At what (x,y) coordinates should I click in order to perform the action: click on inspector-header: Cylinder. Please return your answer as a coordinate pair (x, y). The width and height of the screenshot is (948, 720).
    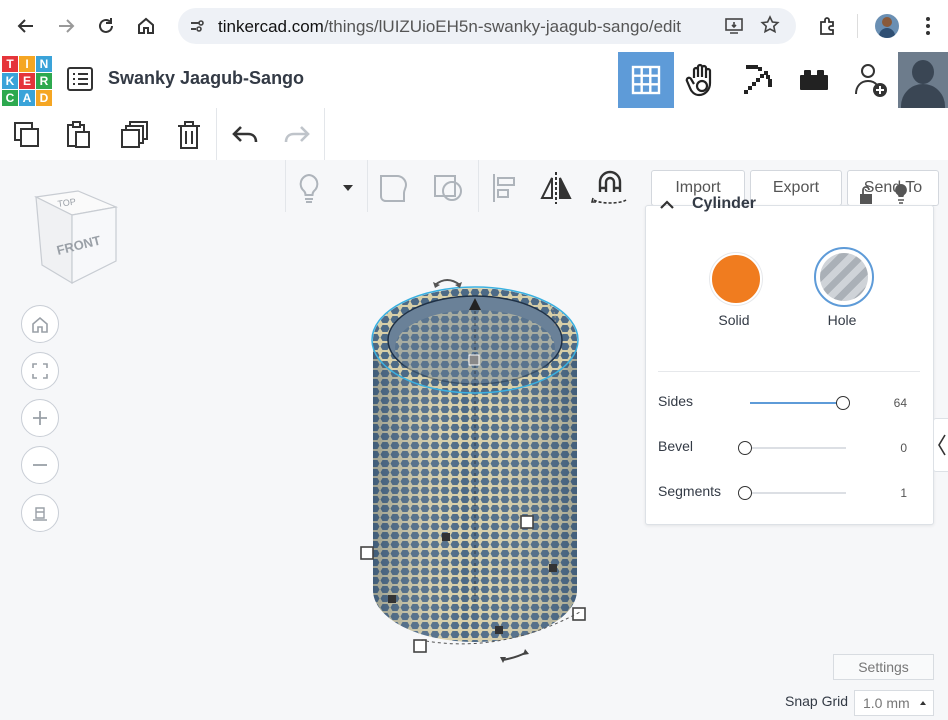
    Looking at the image, I should click on (789, 204).